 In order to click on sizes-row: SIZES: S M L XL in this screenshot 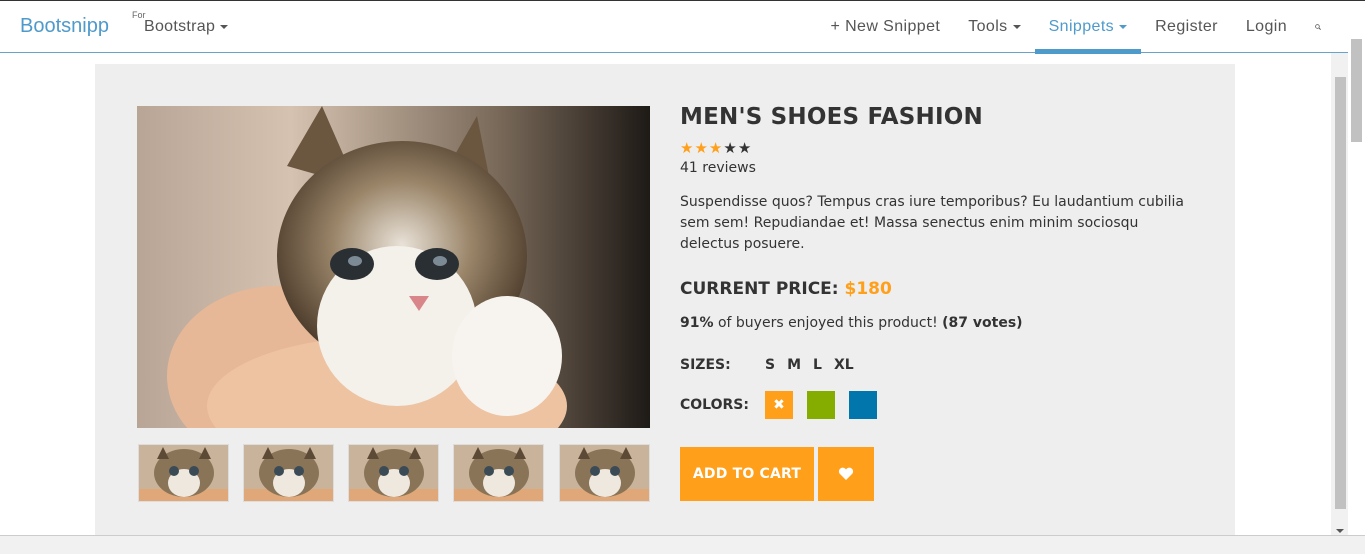, I will do `click(950, 365)`.